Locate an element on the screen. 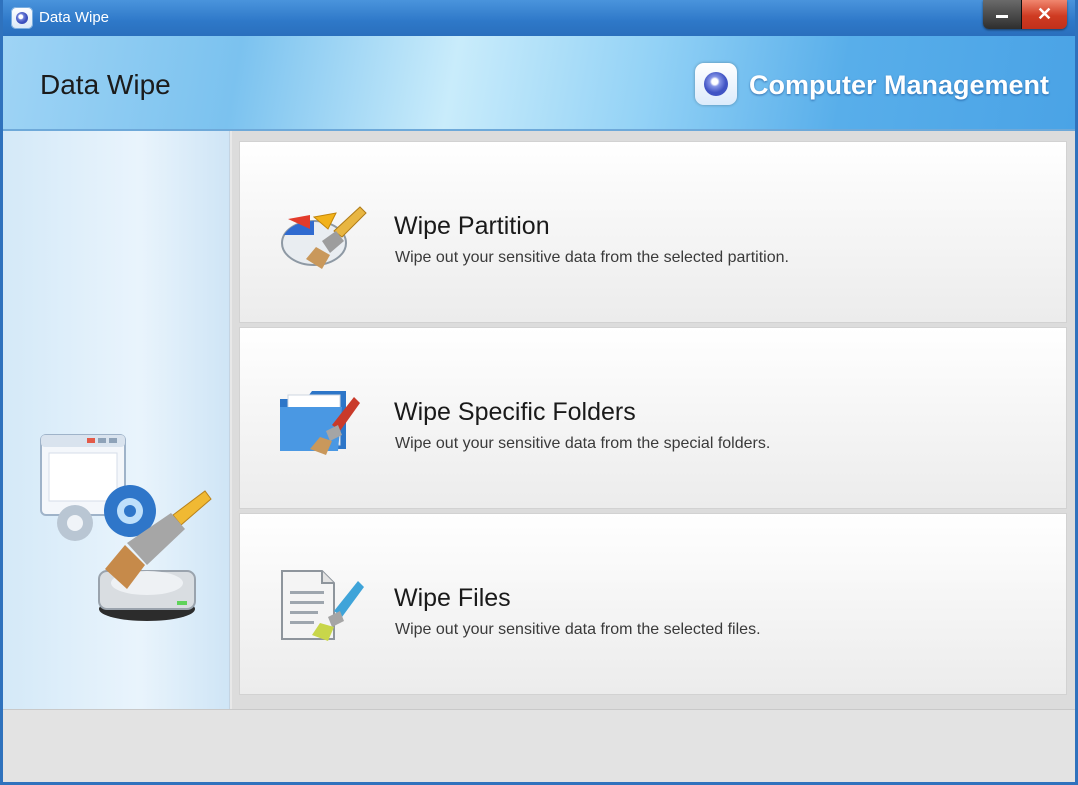  window-controls: ✕ is located at coordinates (1025, 14).